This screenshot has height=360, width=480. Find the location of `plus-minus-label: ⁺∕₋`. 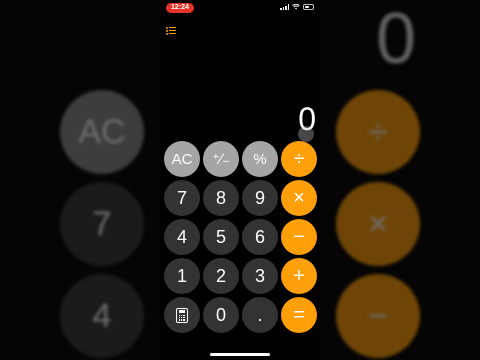

plus-minus-label: ⁺∕₋ is located at coordinates (221, 159).